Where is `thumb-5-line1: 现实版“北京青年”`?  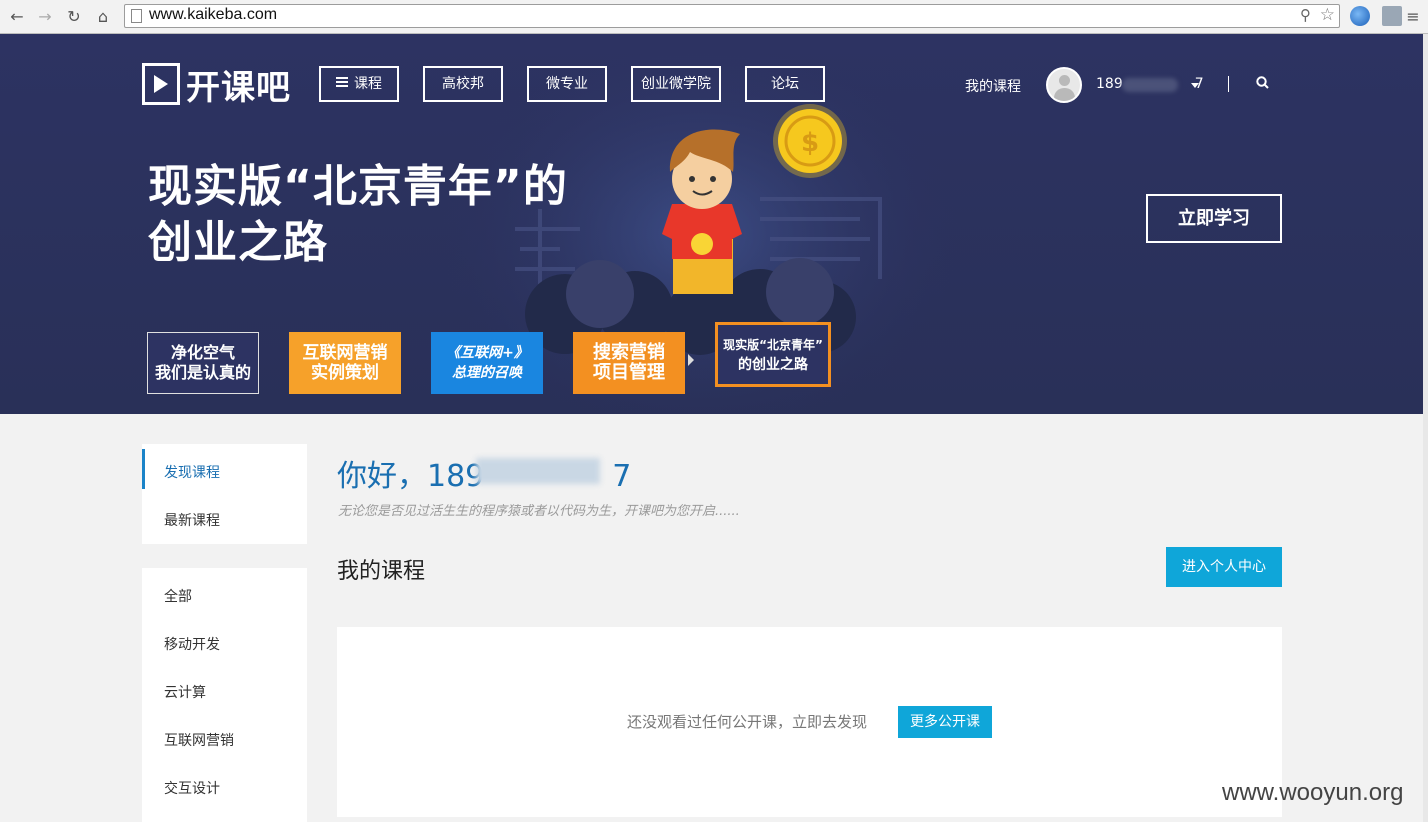 thumb-5-line1: 现实版“北京青年” is located at coordinates (773, 344).